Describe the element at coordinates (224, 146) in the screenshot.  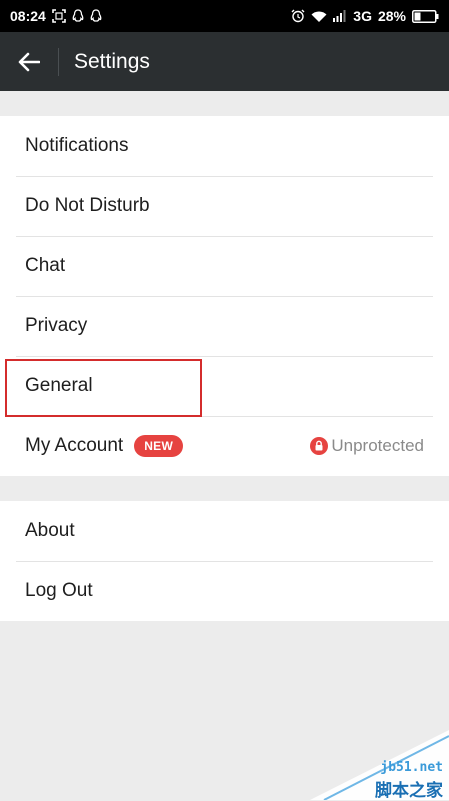
I see `settings-item-notifications: Notifications` at that location.